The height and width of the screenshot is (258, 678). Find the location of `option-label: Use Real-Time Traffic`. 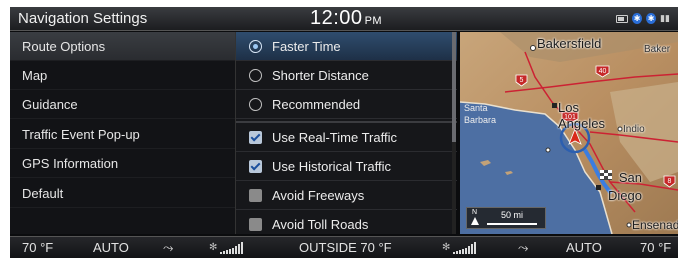

option-label: Use Real-Time Traffic is located at coordinates (334, 137).